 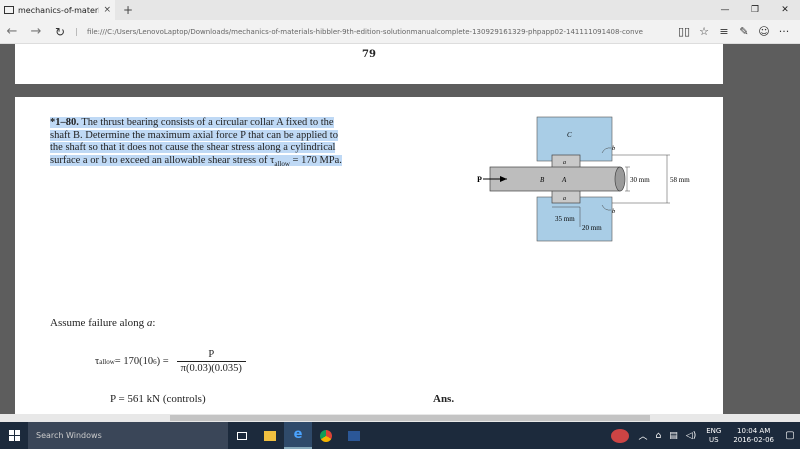 What do you see at coordinates (725, 10) in the screenshot?
I see `minimize-button: —` at bounding box center [725, 10].